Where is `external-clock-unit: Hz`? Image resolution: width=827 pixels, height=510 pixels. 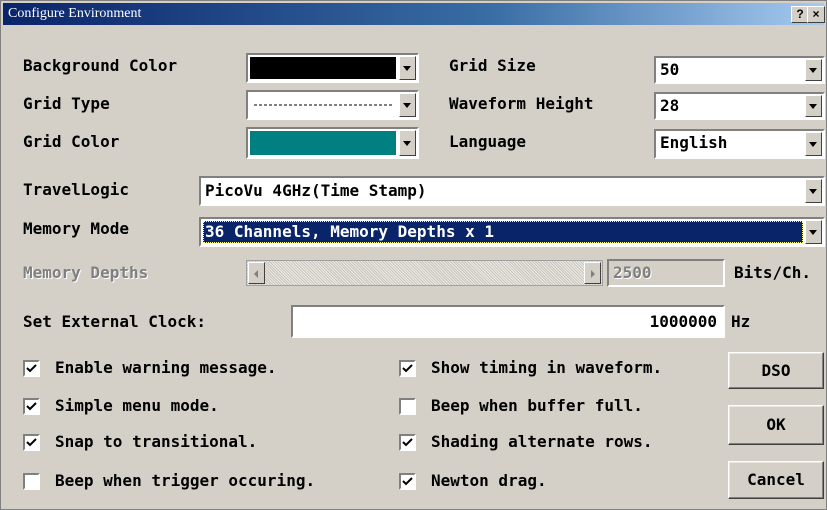
external-clock-unit: Hz is located at coordinates (741, 321).